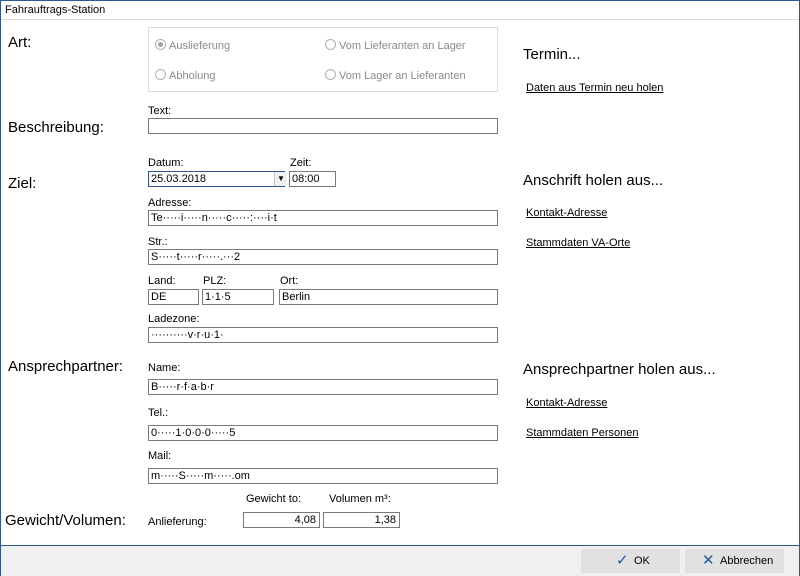 The height and width of the screenshot is (576, 800). Describe the element at coordinates (582, 433) in the screenshot. I see `ansprechpartner-stammdaten-link: Stammdaten Personen` at that location.